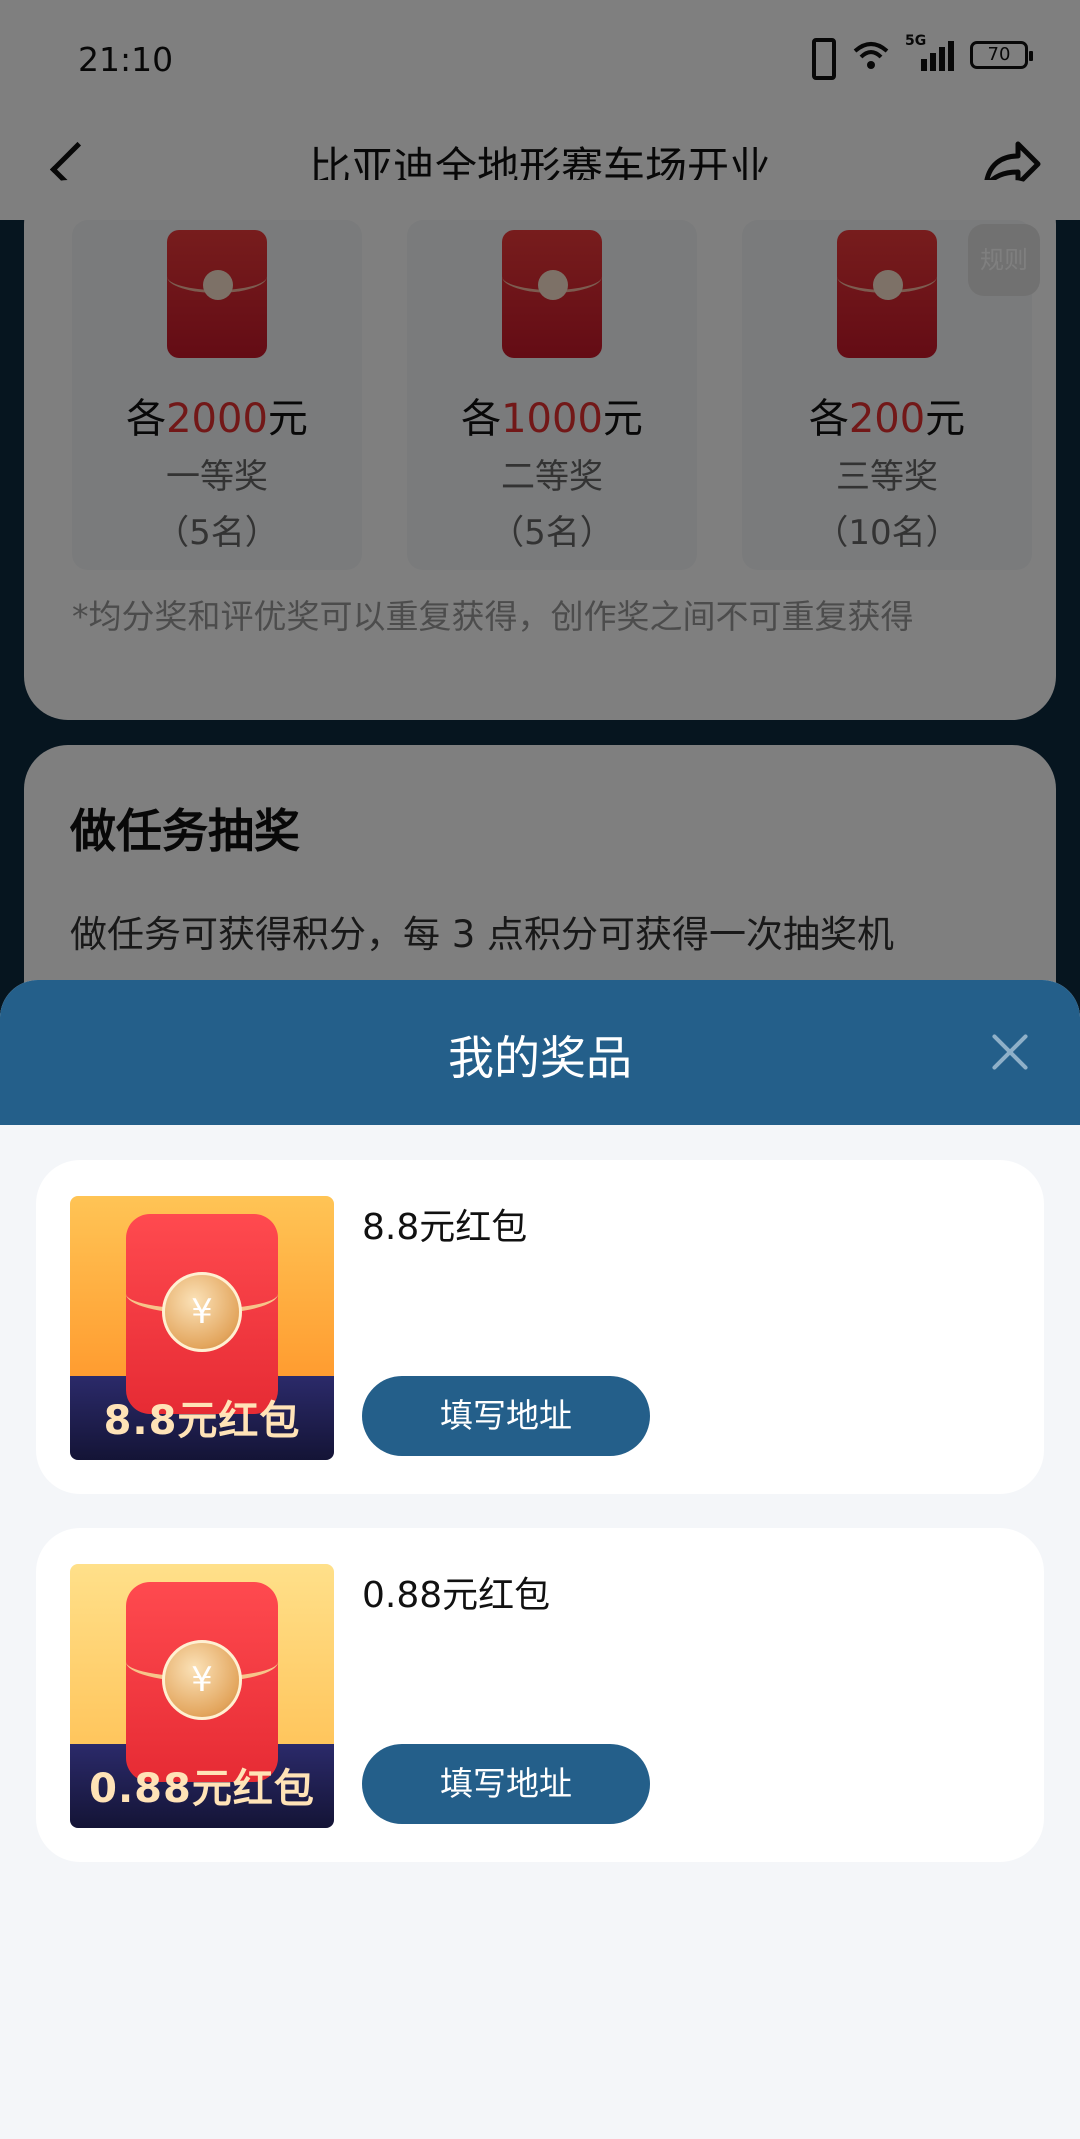 The height and width of the screenshot is (2139, 1080). Describe the element at coordinates (456, 1595) in the screenshot. I see `prize-name: 0.88元红包` at that location.